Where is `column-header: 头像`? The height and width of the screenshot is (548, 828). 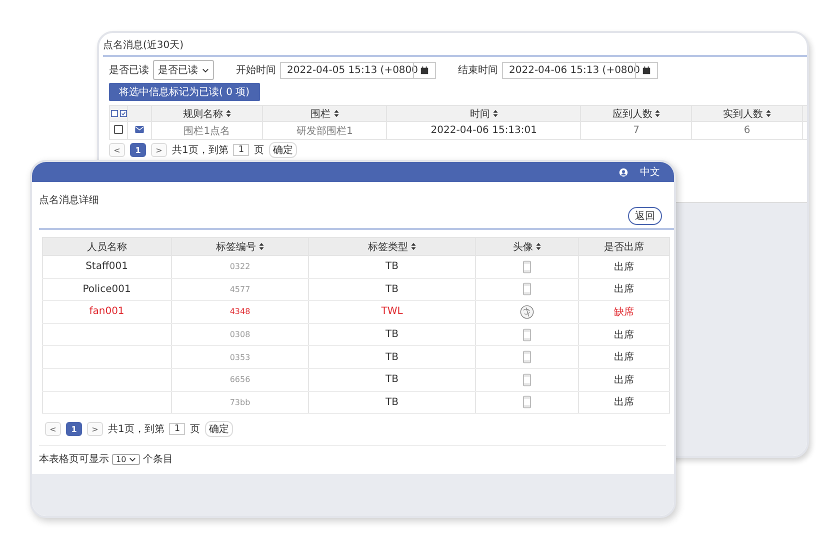 column-header: 头像 is located at coordinates (527, 247).